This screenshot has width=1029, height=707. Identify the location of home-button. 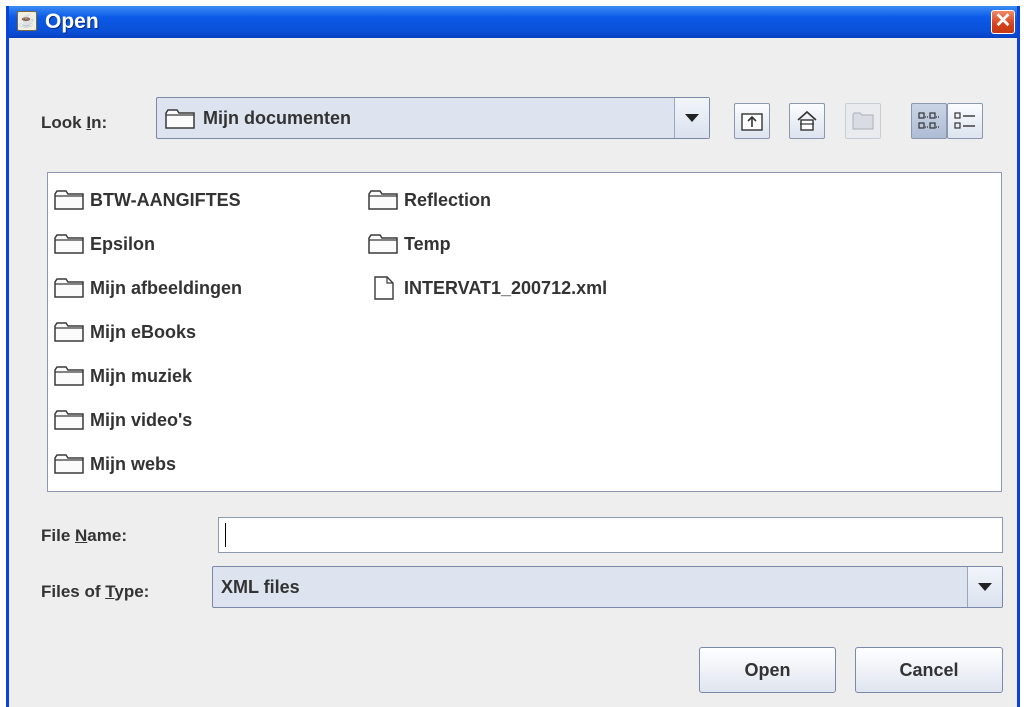
(807, 121).